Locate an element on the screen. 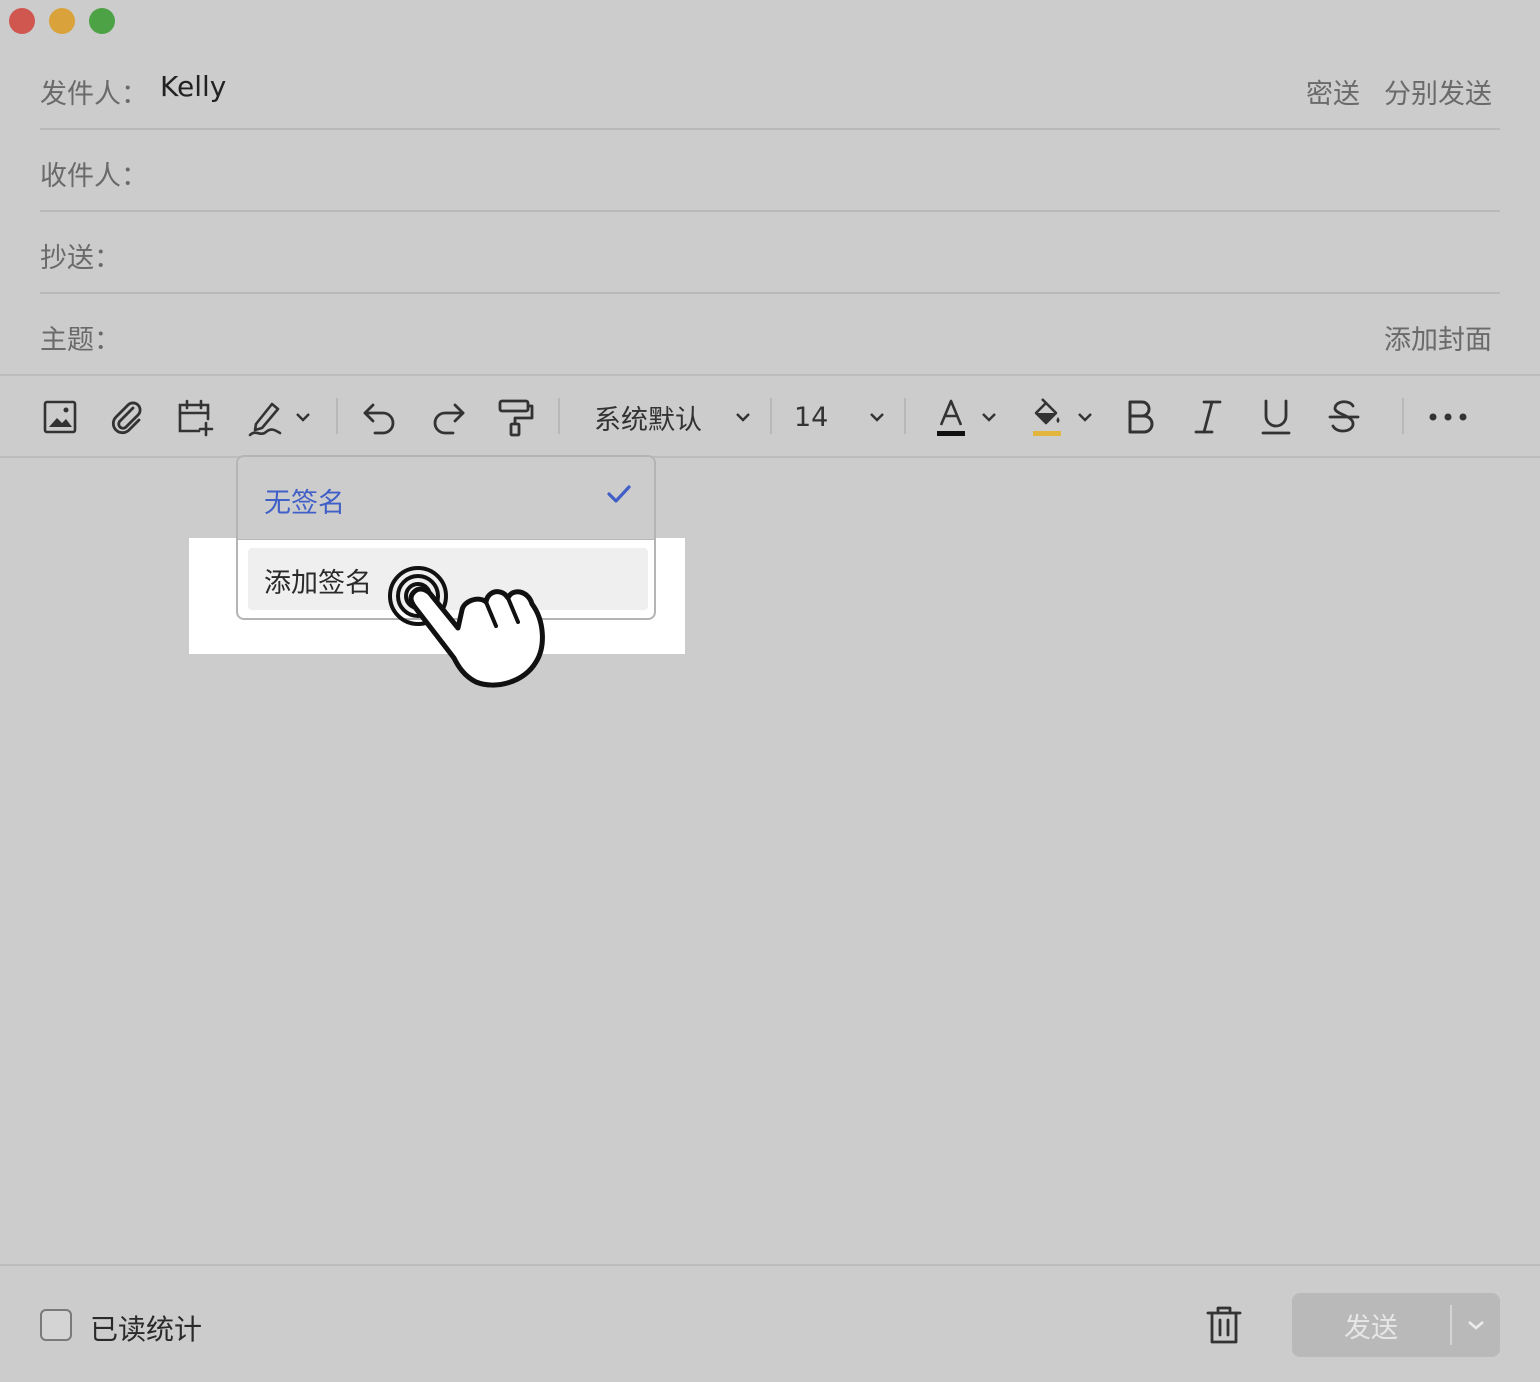 This screenshot has width=1540, height=1382. to-row: 收件人： is located at coordinates (770, 171).